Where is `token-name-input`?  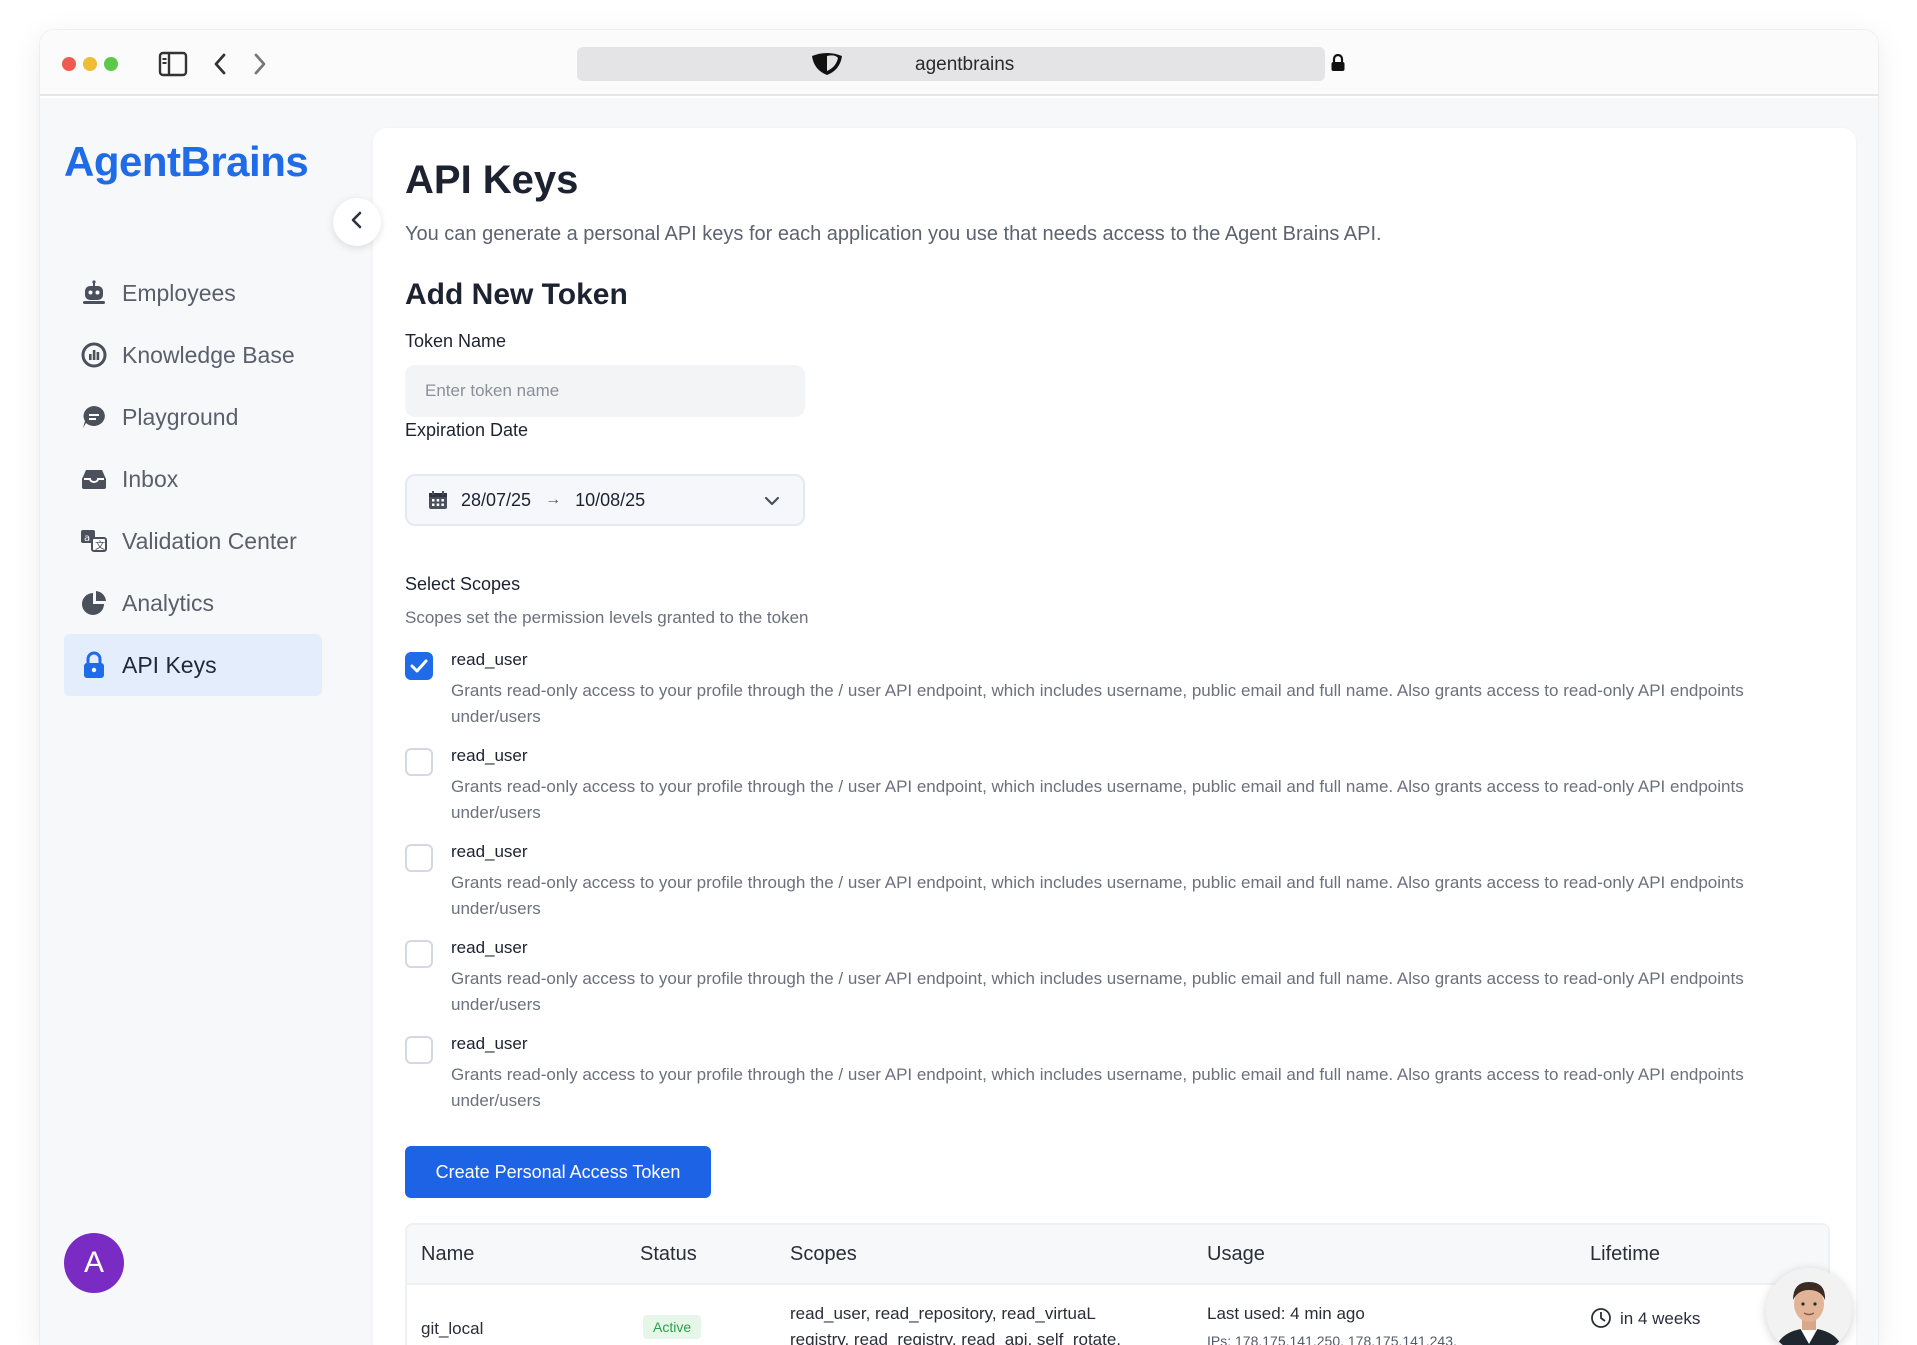
token-name-input is located at coordinates (605, 391).